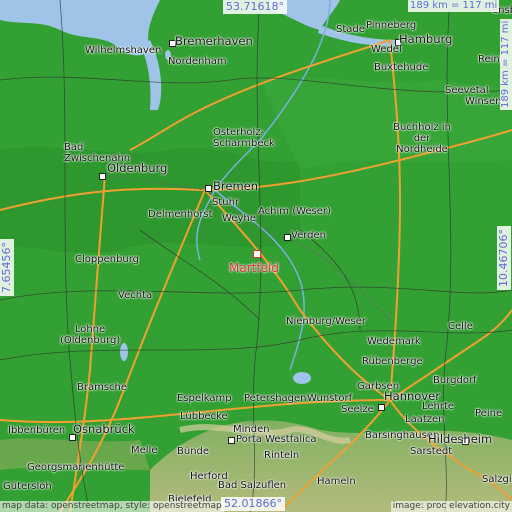 This screenshot has width=512, height=512. Describe the element at coordinates (193, 451) in the screenshot. I see `city-label: Bünde` at that location.